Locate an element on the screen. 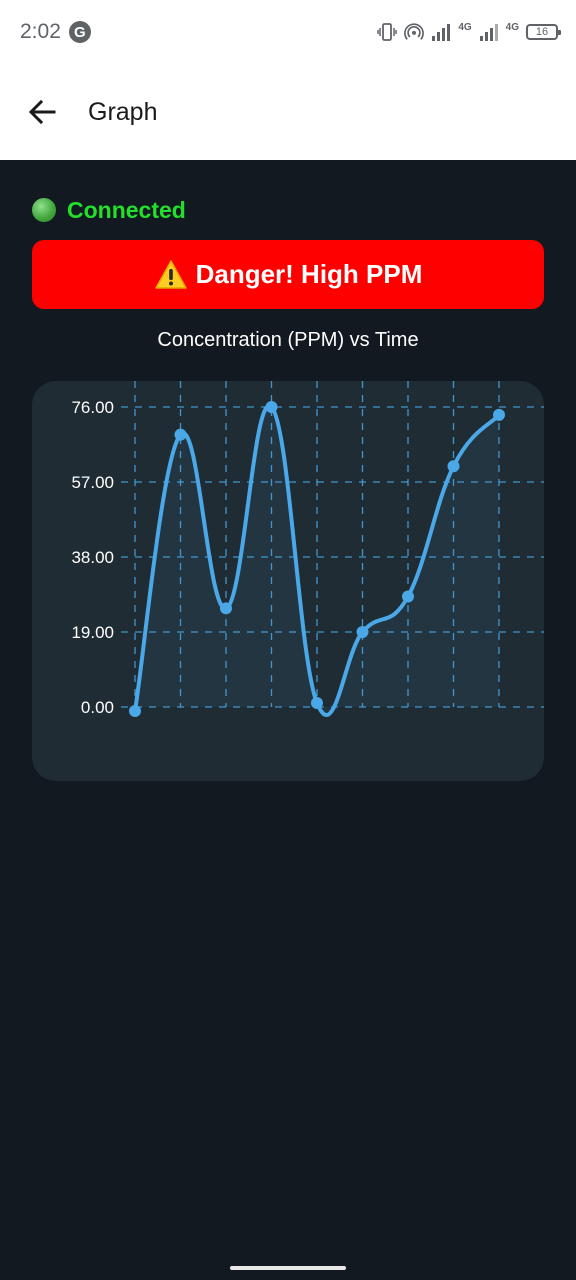  google-icon: G is located at coordinates (79, 32).